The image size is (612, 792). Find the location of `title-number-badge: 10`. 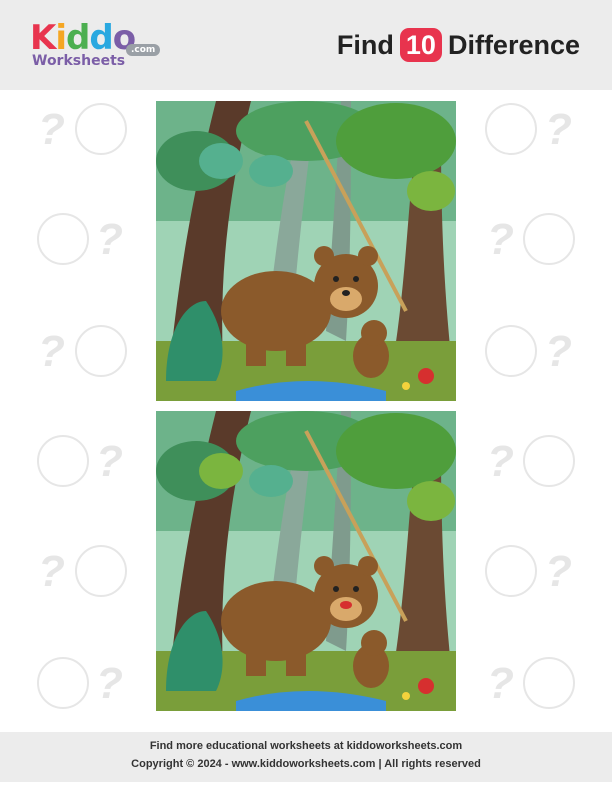

title-number-badge: 10 is located at coordinates (420, 45).